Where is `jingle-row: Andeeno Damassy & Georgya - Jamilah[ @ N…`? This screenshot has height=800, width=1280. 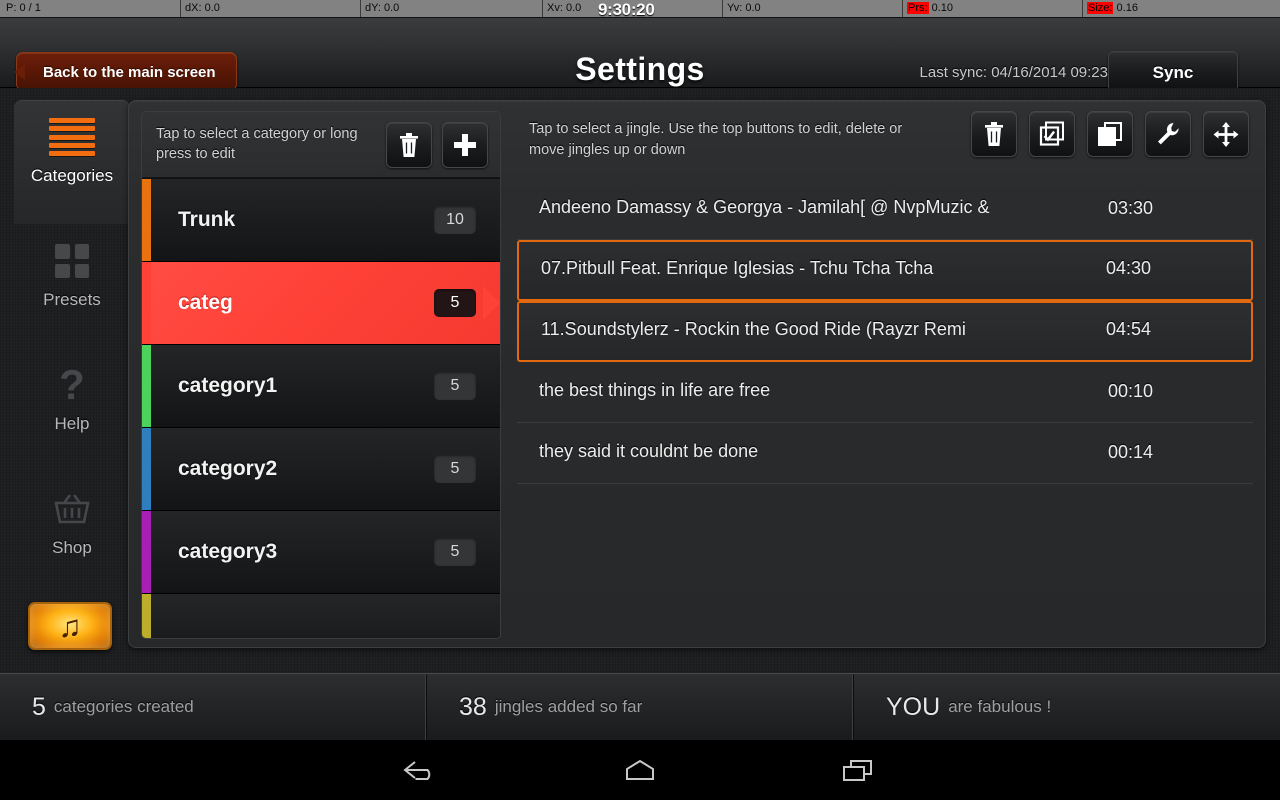 jingle-row: Andeeno Damassy & Georgya - Jamilah[ @ N… is located at coordinates (885, 209).